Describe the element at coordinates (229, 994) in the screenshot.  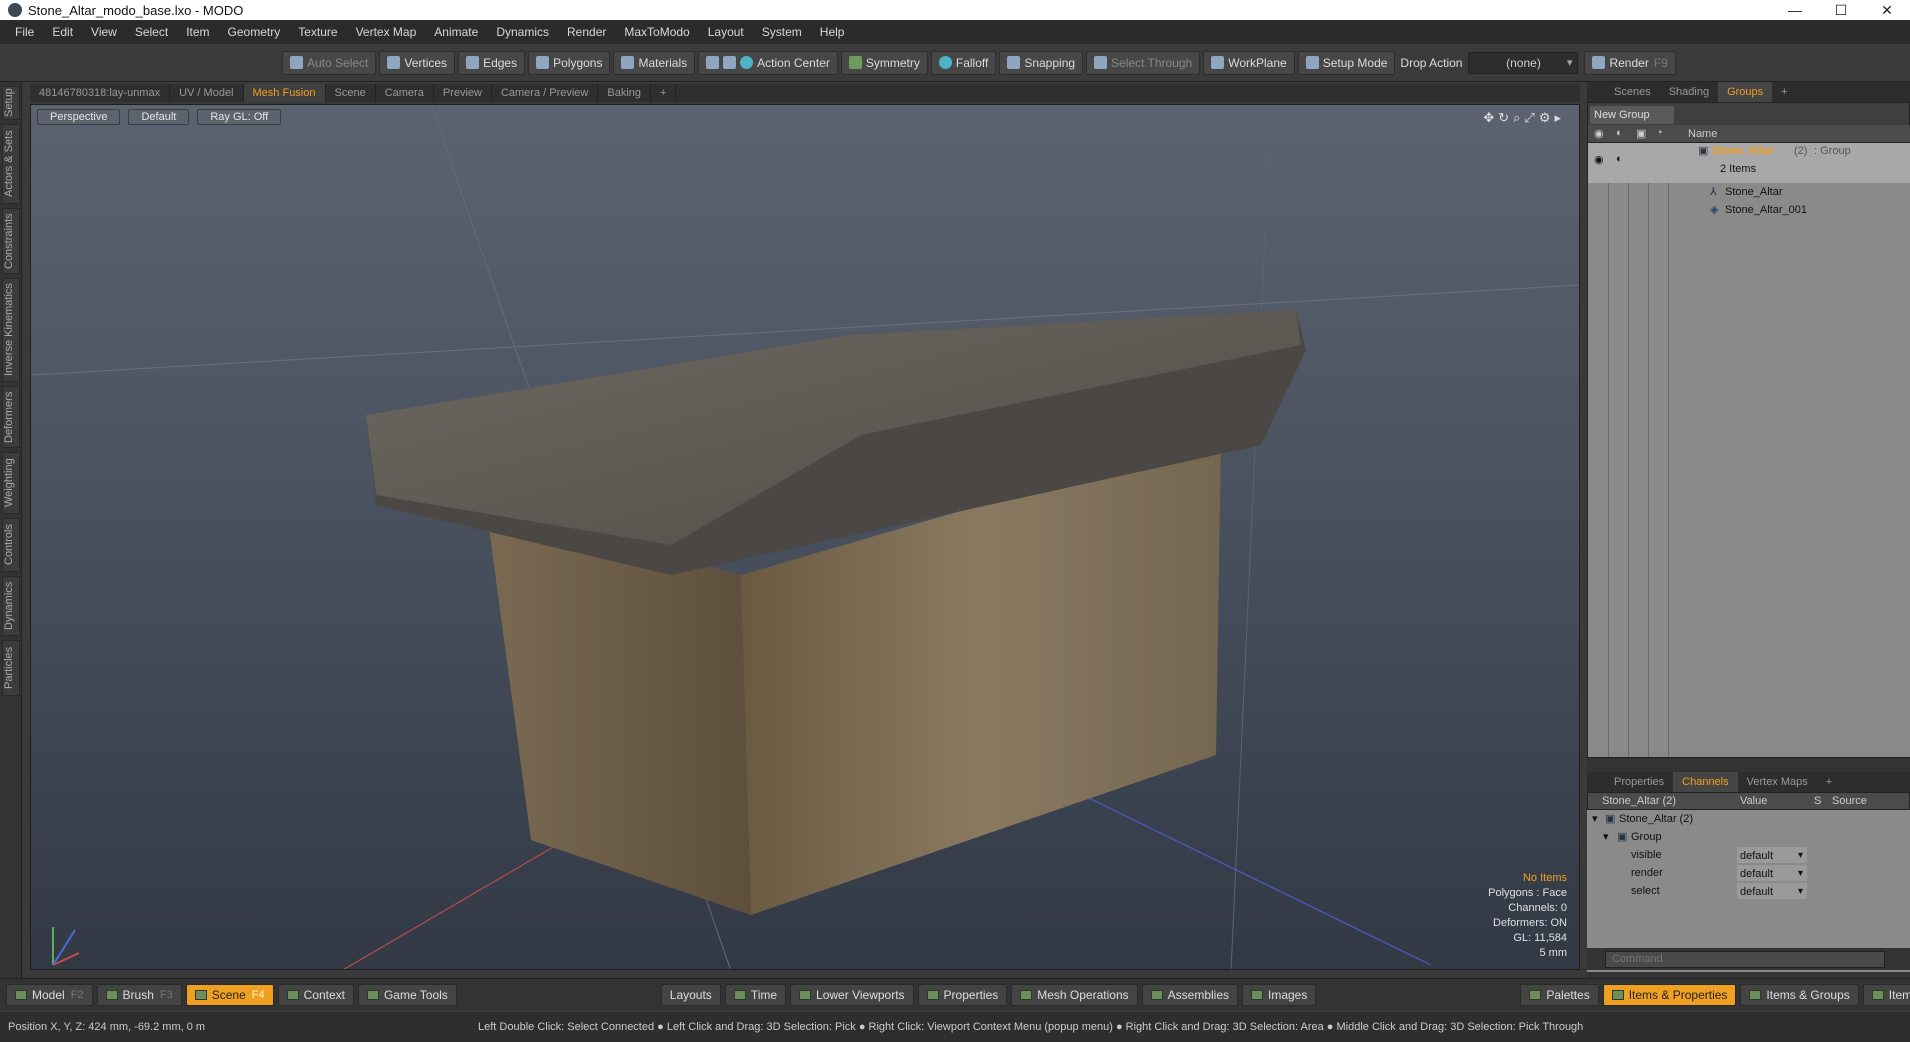
I see `scene-layout-button: Scene F4` at that location.